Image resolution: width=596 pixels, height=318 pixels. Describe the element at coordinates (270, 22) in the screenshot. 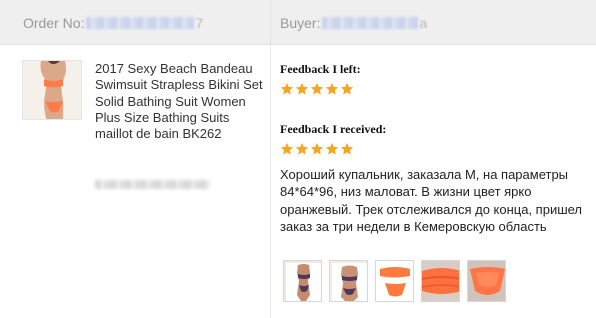

I see `header-divider` at that location.